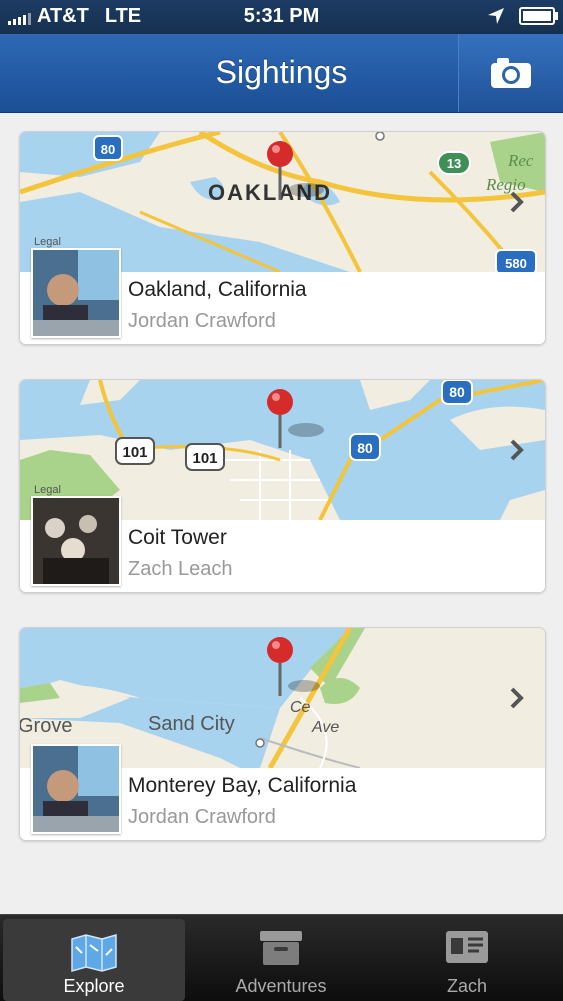 The height and width of the screenshot is (1001, 563). Describe the element at coordinates (177, 537) in the screenshot. I see `sighting-place: Coit Tower` at that location.